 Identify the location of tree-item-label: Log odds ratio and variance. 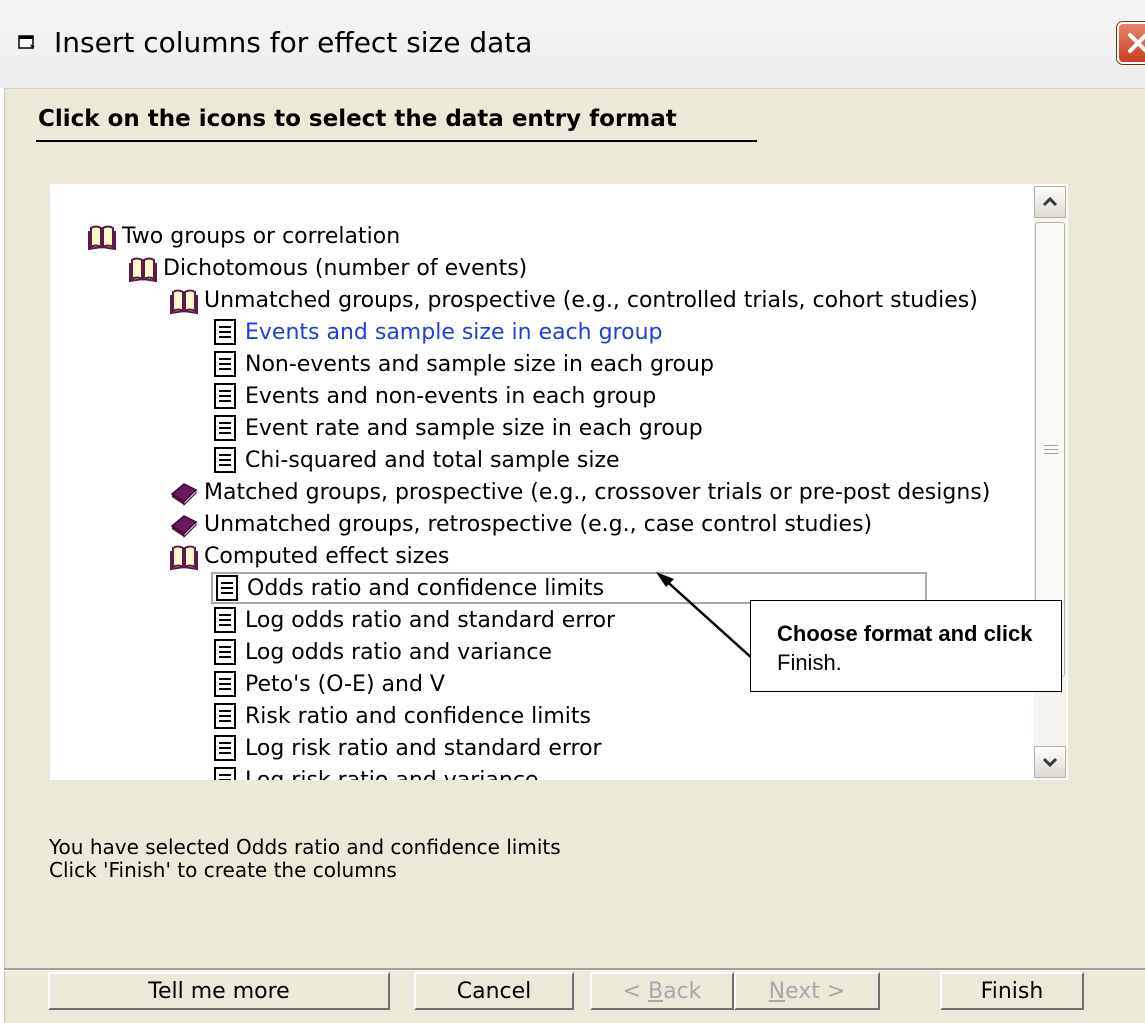
(398, 652).